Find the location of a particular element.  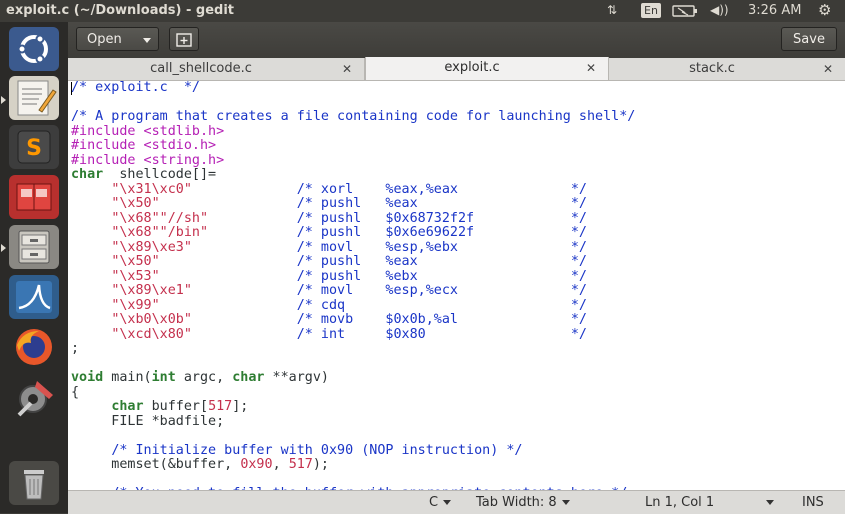

code-line: "\x31\xc0" /* xorl %eax,%eax */ is located at coordinates (353, 189).